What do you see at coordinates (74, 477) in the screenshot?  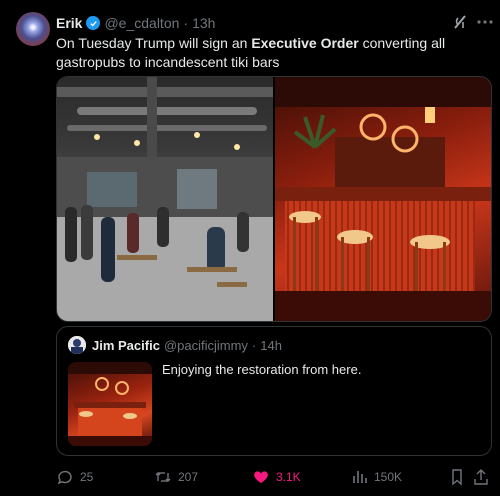 I see `reply-button: 25` at bounding box center [74, 477].